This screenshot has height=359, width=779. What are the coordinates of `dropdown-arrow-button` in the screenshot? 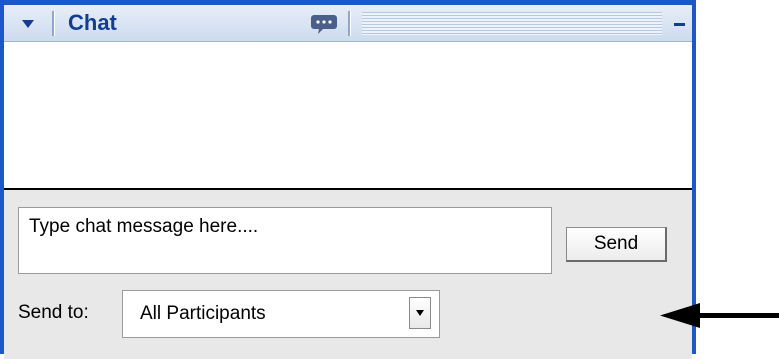 It's located at (420, 313).